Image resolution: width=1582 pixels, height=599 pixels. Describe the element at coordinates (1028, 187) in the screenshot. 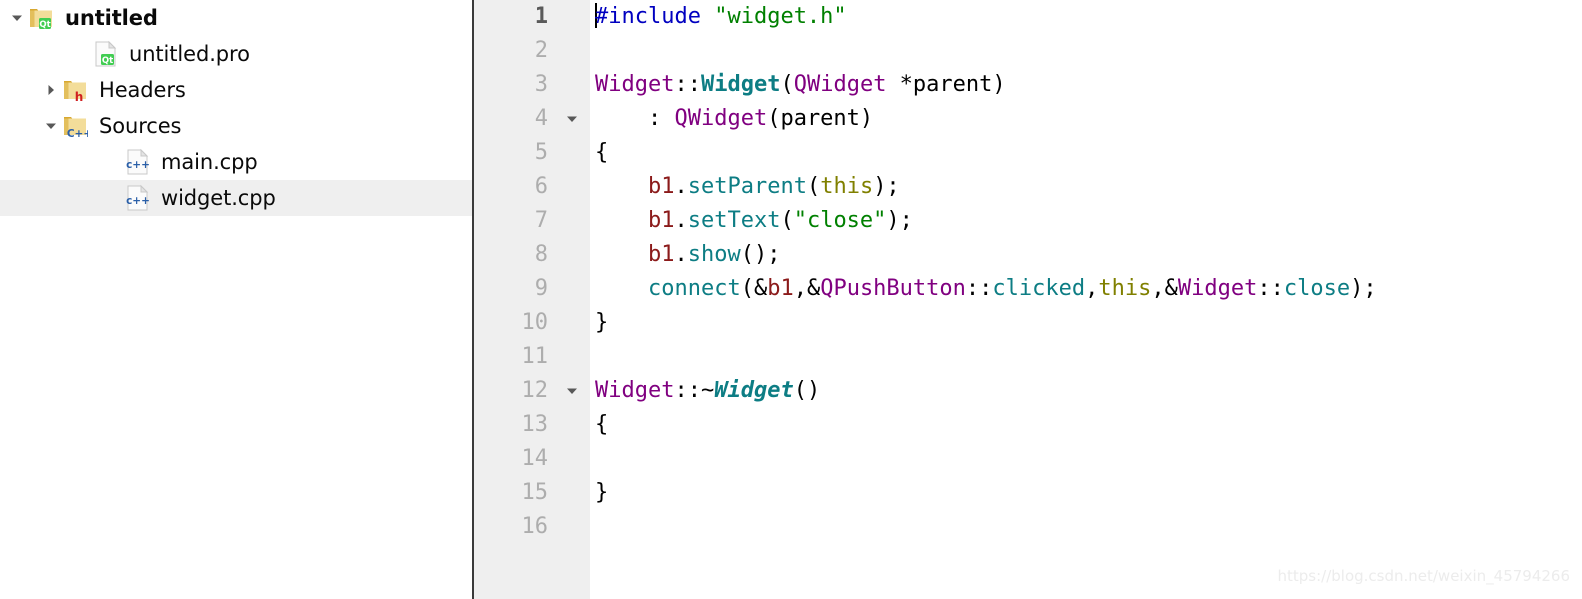

I see `code-line: 6 b1.setParent(this);` at that location.